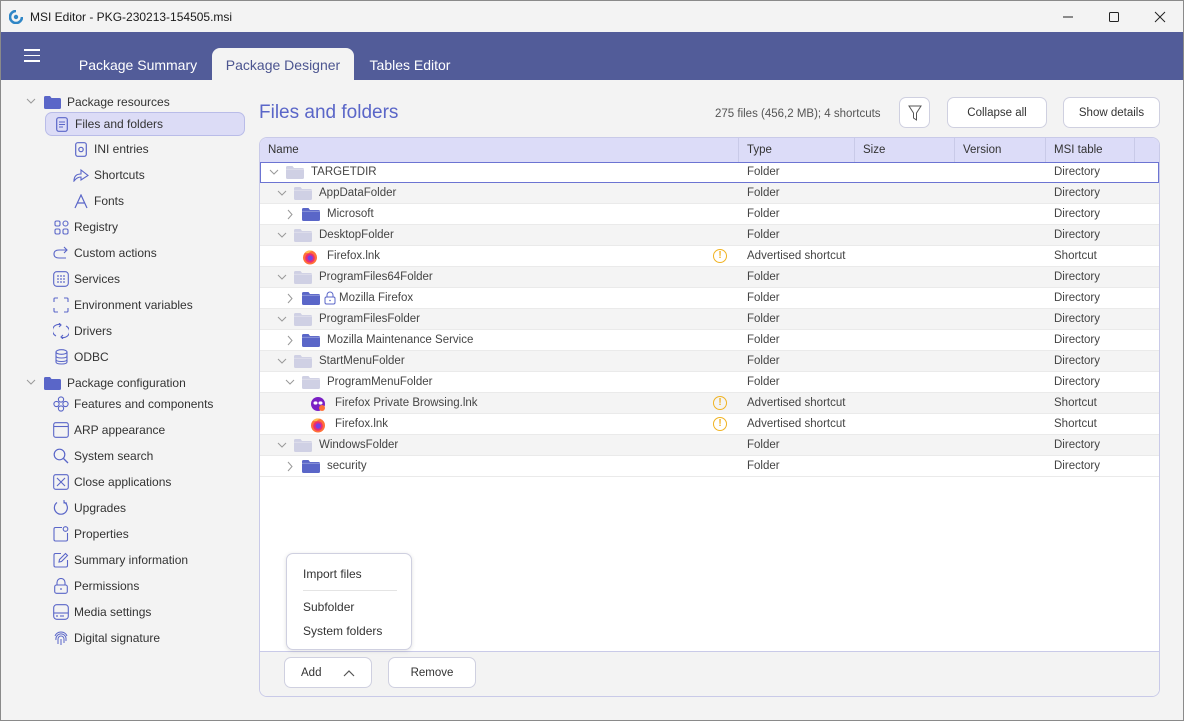 The image size is (1184, 721). What do you see at coordinates (709, 172) in the screenshot?
I see `table-row: TARGETDIR Folder Directory` at bounding box center [709, 172].